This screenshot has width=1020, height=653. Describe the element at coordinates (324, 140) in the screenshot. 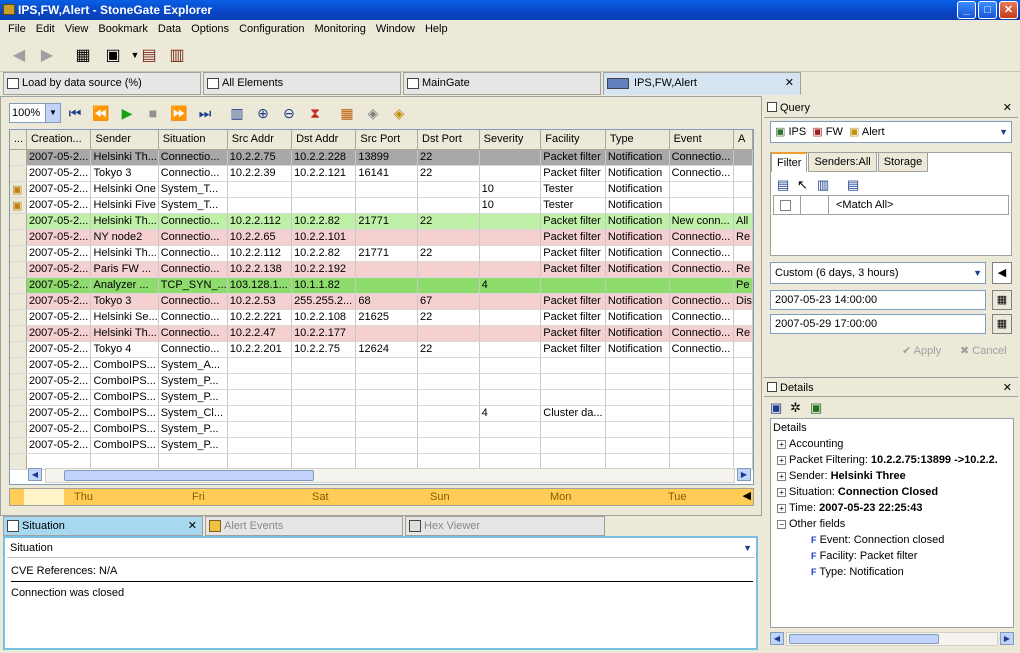

I see `column-header: Dst Addr` at that location.